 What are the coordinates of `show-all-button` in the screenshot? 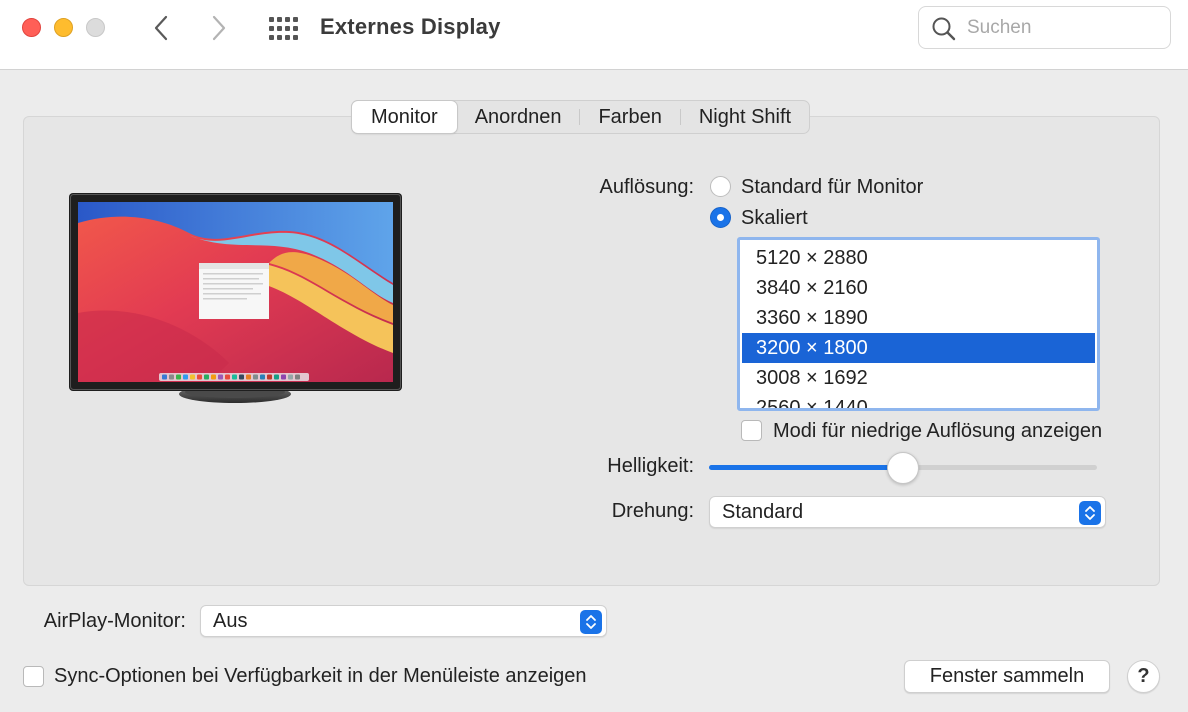 It's located at (283, 29).